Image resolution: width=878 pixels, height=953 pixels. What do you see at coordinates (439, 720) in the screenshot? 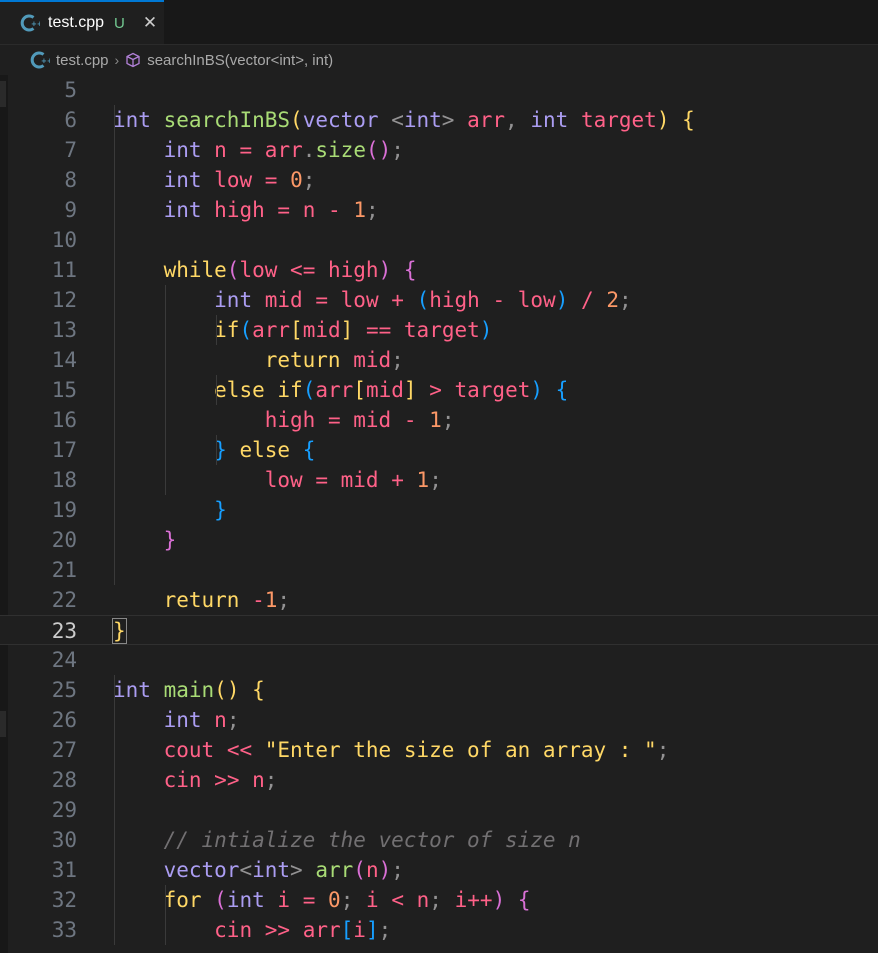
I see `code-line: 26 int n;` at bounding box center [439, 720].